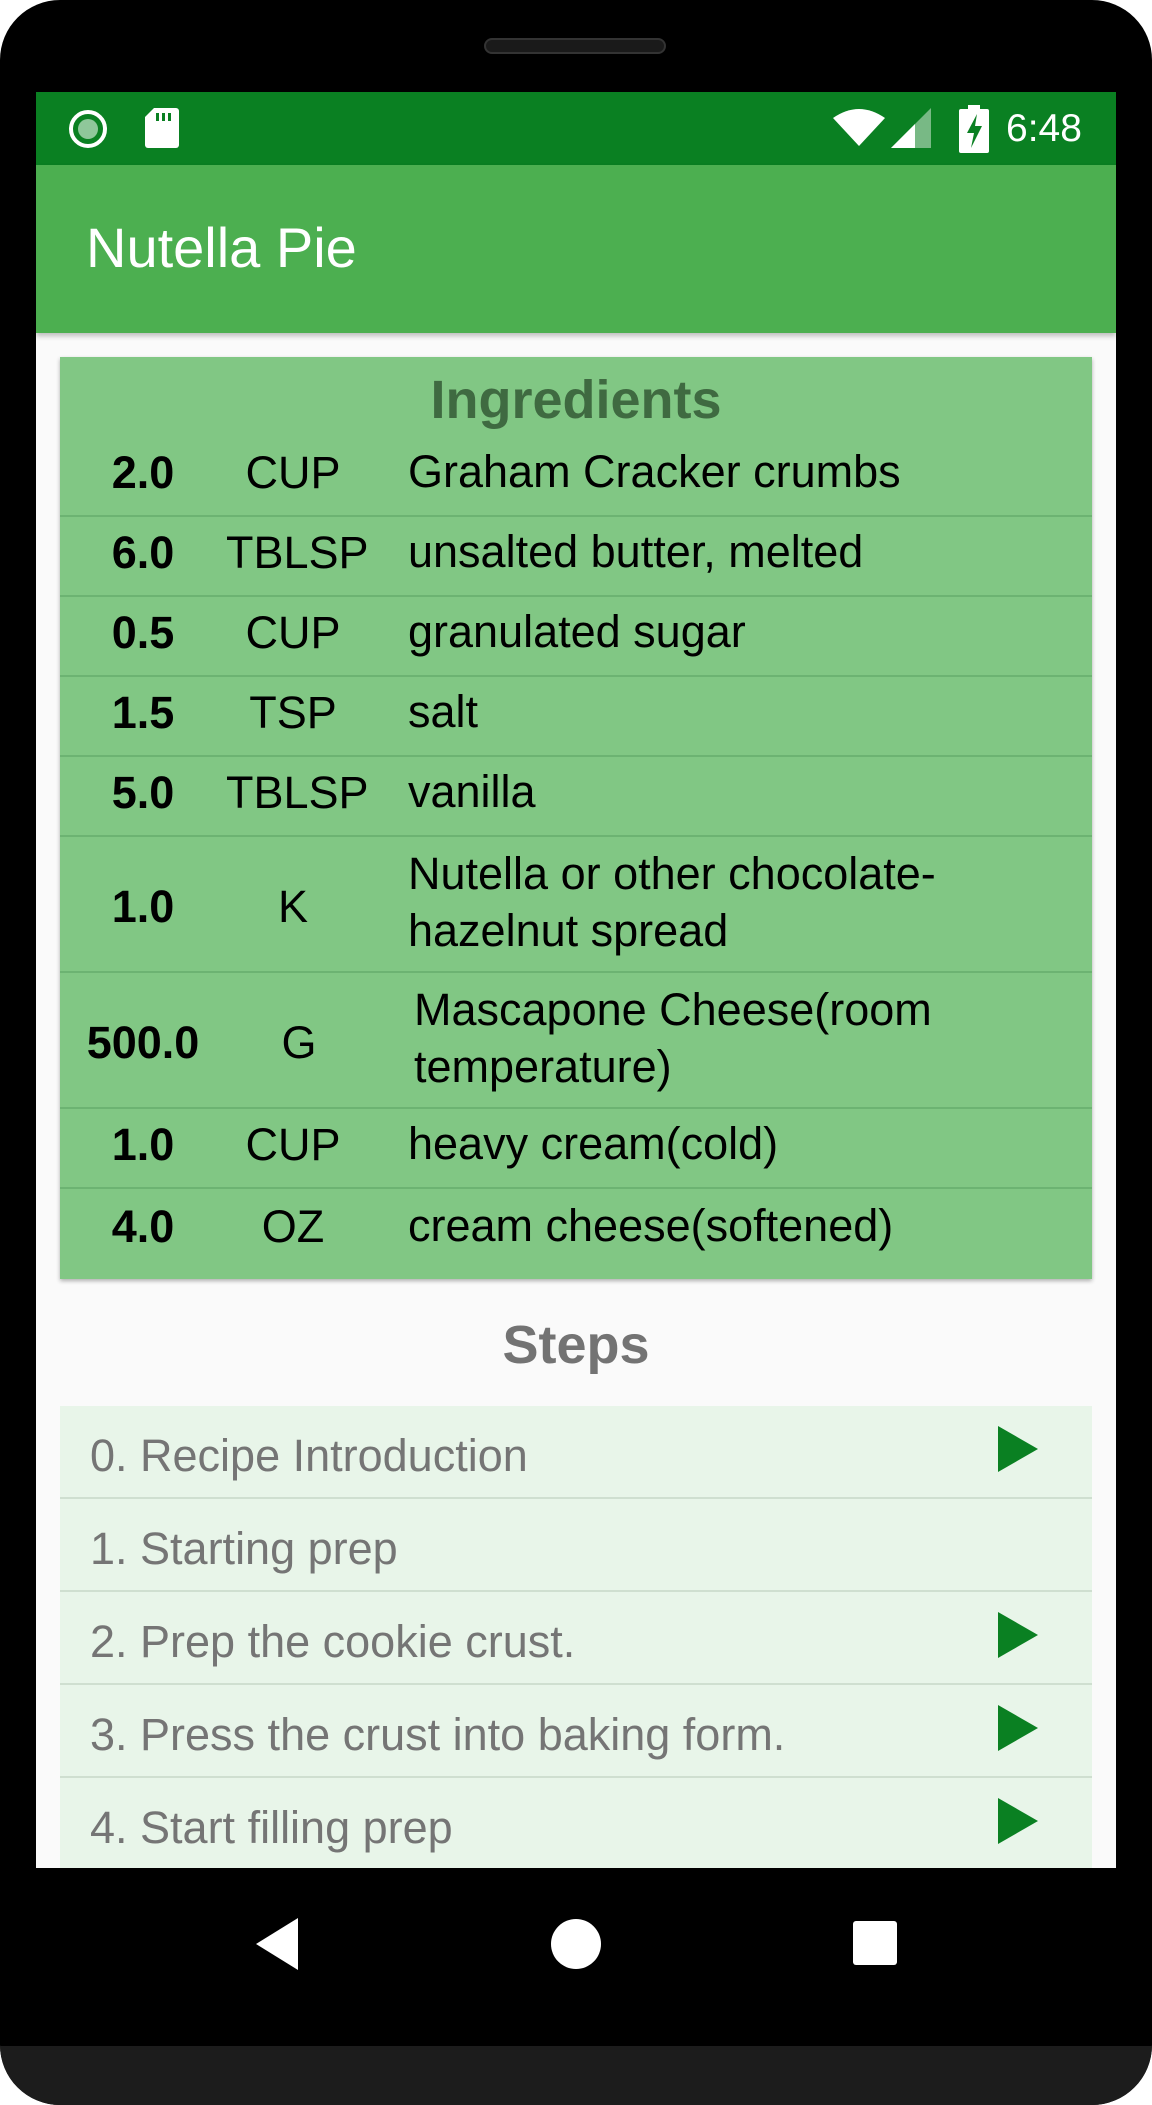 This screenshot has height=2105, width=1152. What do you see at coordinates (576, 1944) in the screenshot?
I see `home-icon` at bounding box center [576, 1944].